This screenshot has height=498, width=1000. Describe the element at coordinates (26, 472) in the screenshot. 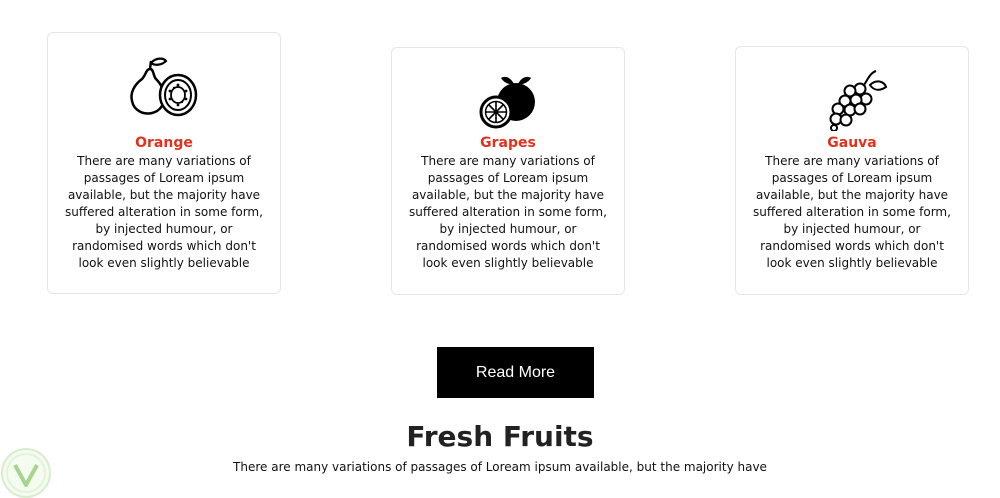

I see `leaf-logo-icon` at that location.